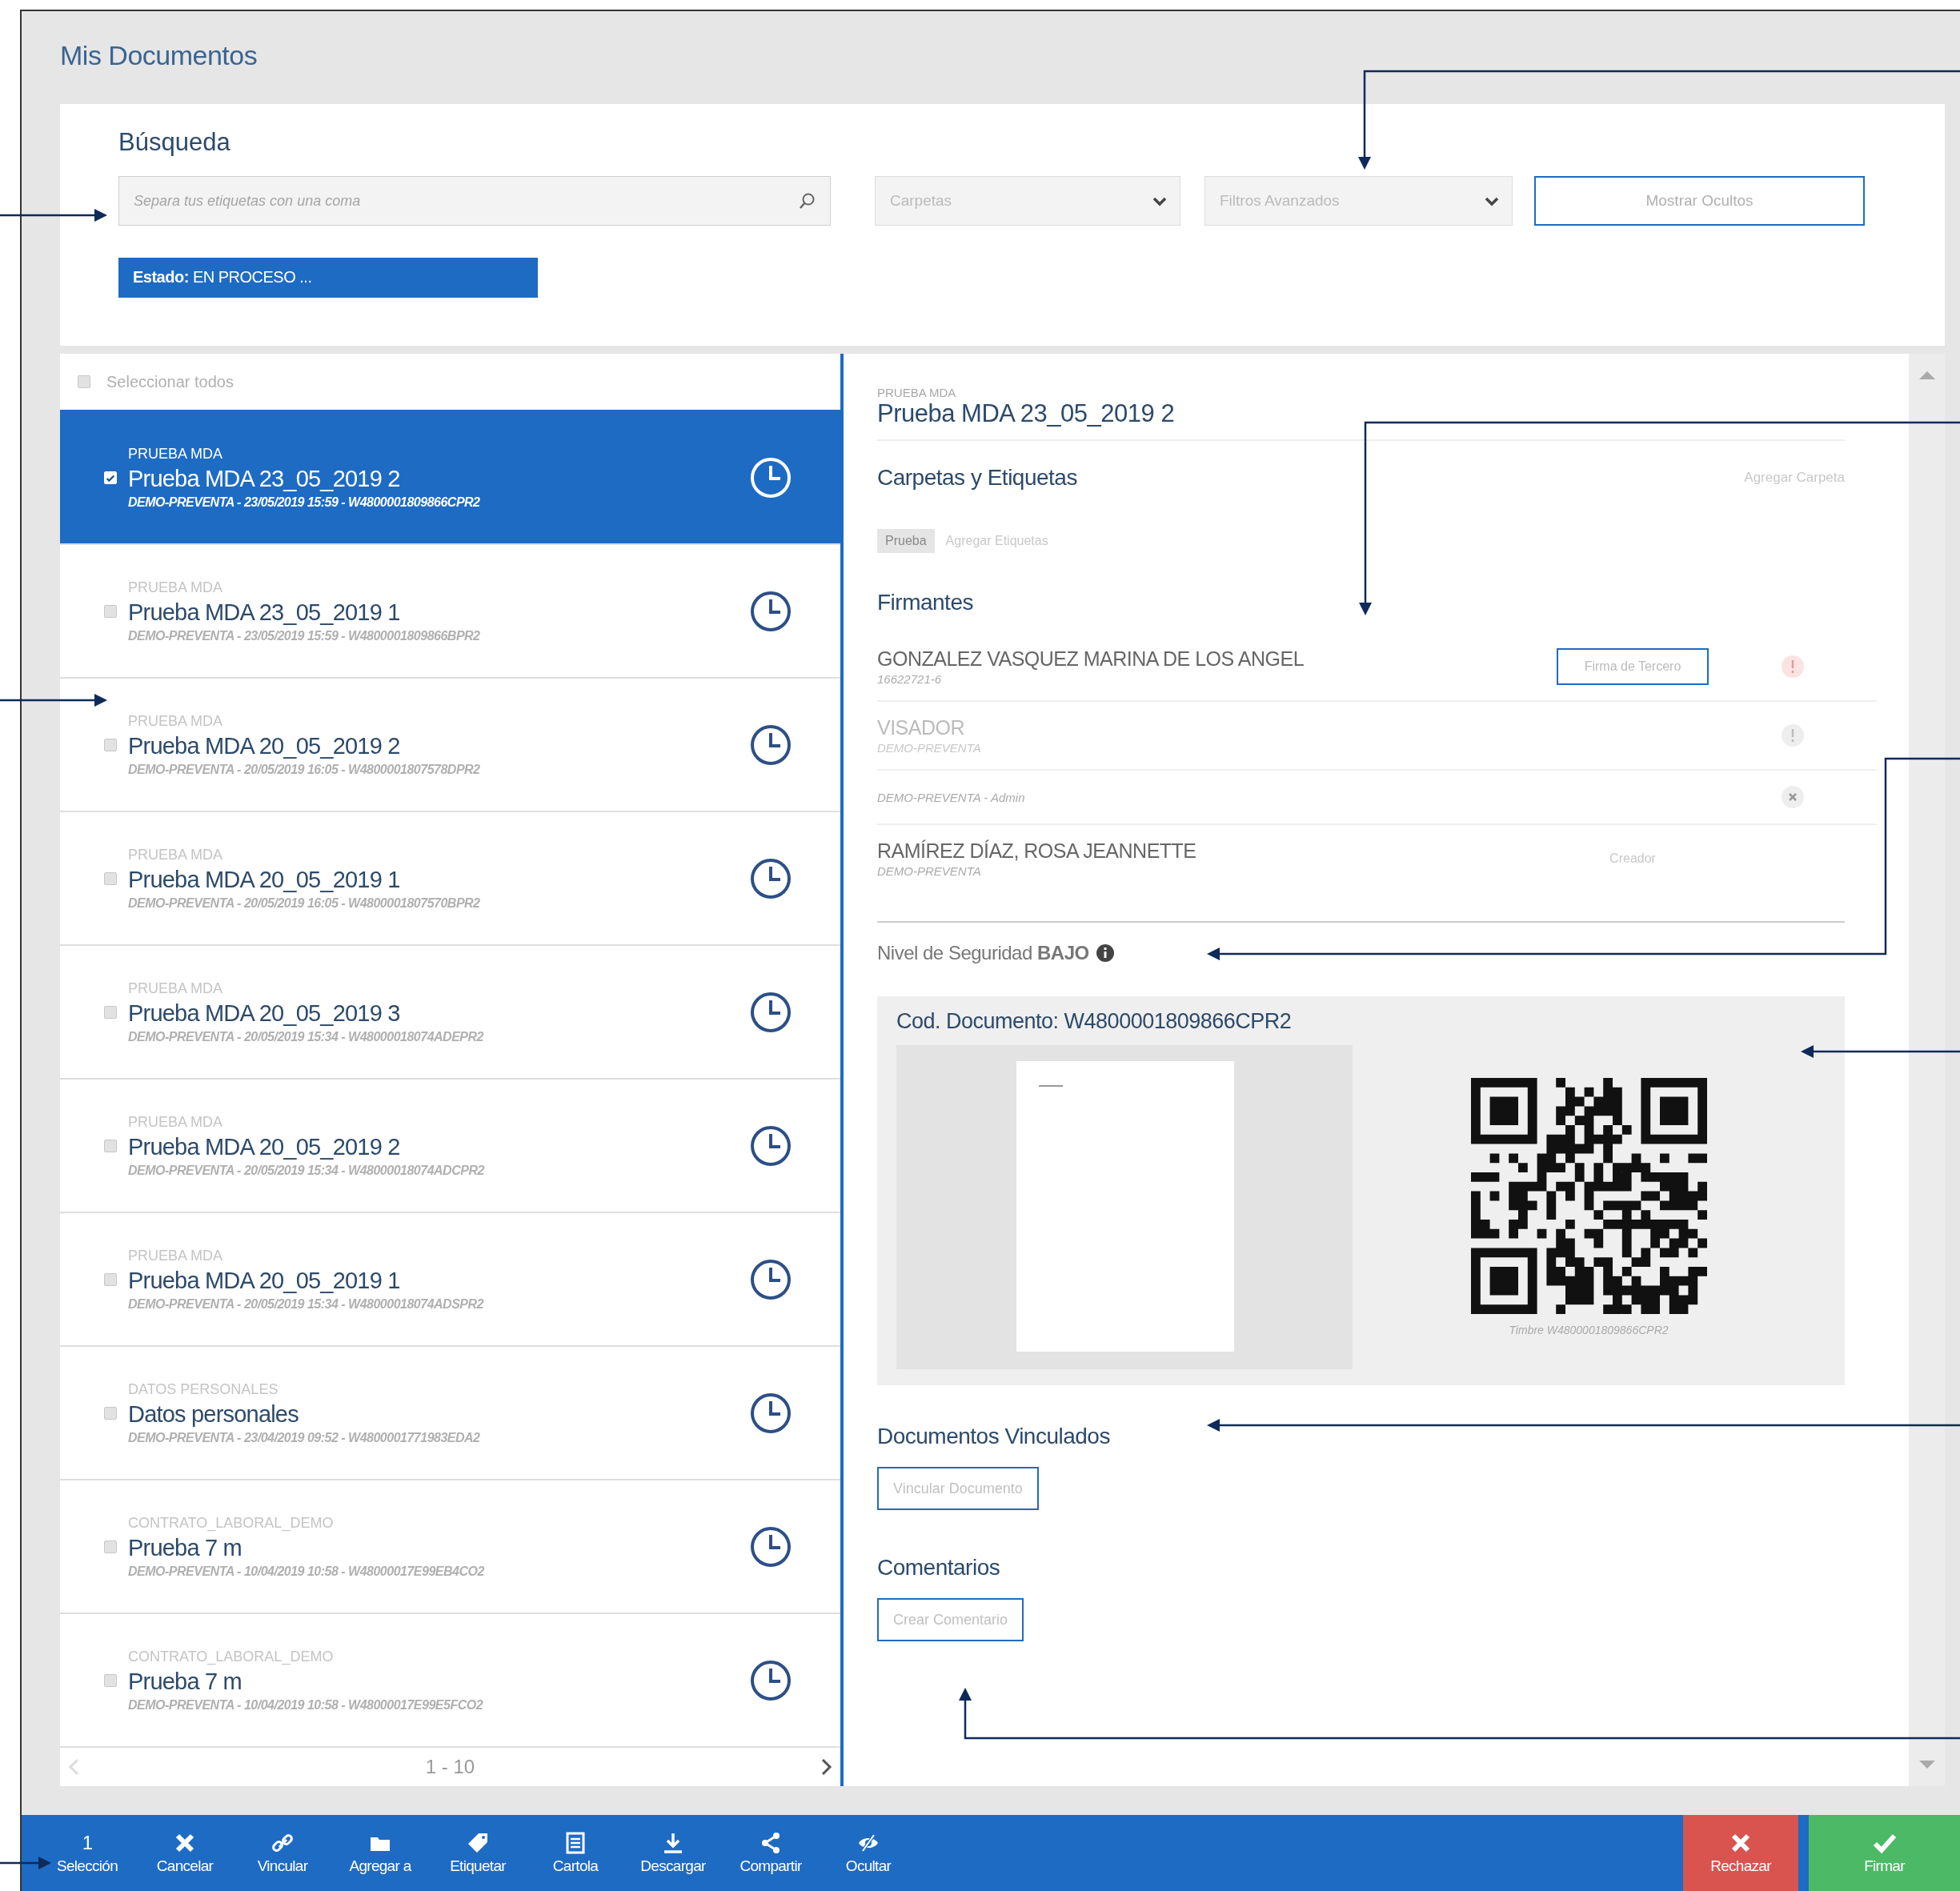  What do you see at coordinates (450, 610) in the screenshot?
I see `document-list-item: PRUEBA MDA Prueba MDA 23_05_2019 1 DEMO-PREVENTA - 23/05/2019 15:59 - W4800001809866BPR2` at bounding box center [450, 610].